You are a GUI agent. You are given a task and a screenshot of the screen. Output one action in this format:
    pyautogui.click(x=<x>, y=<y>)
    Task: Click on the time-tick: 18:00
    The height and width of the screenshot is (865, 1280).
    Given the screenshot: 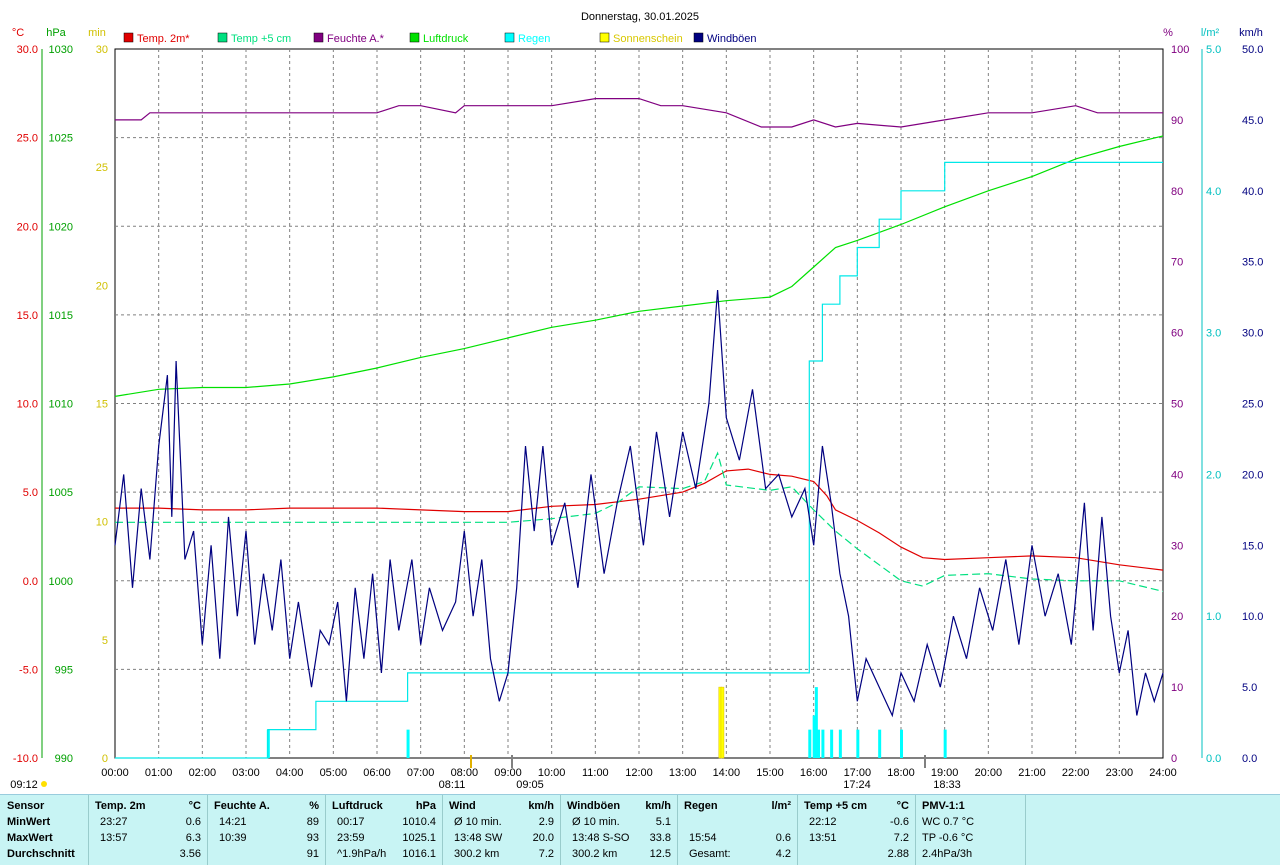 What is the action you would take?
    pyautogui.click(x=901, y=773)
    